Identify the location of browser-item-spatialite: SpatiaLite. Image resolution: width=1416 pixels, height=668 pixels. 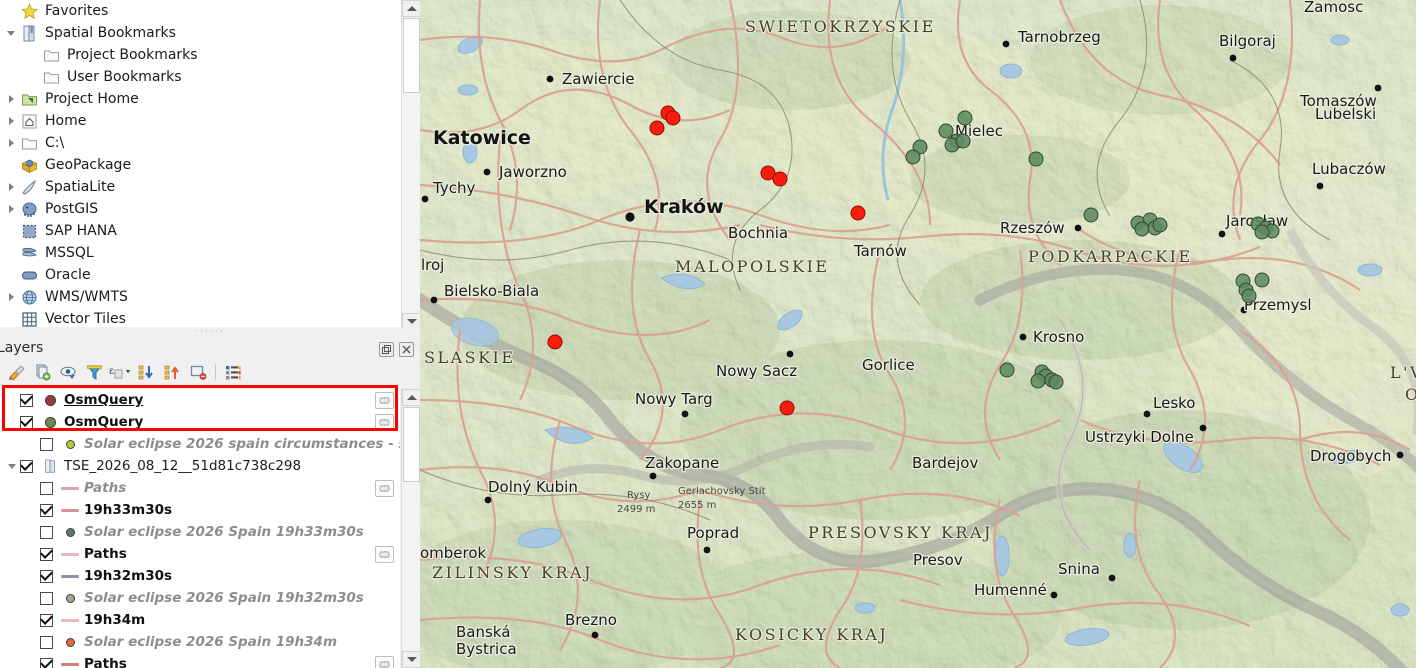
(200, 187).